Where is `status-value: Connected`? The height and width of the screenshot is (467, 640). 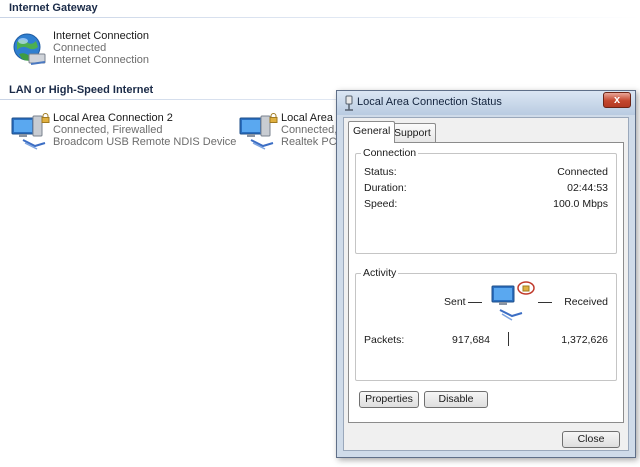 status-value: Connected is located at coordinates (582, 172).